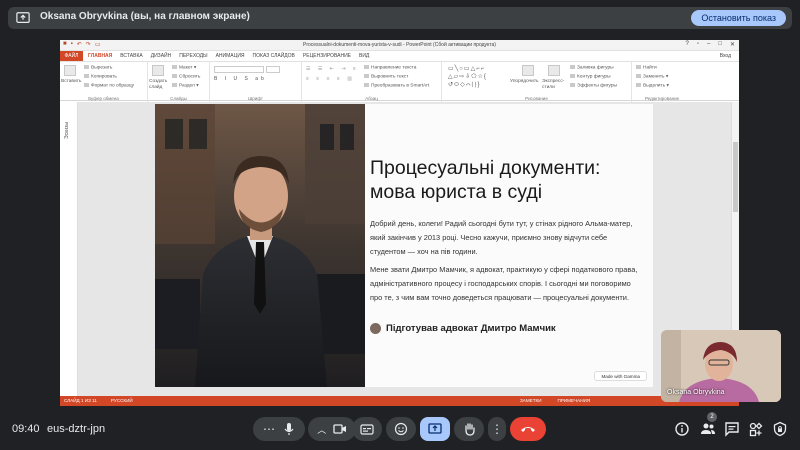 The height and width of the screenshot is (450, 800). I want to click on mic-options-icon: ⋯, so click(269, 429).